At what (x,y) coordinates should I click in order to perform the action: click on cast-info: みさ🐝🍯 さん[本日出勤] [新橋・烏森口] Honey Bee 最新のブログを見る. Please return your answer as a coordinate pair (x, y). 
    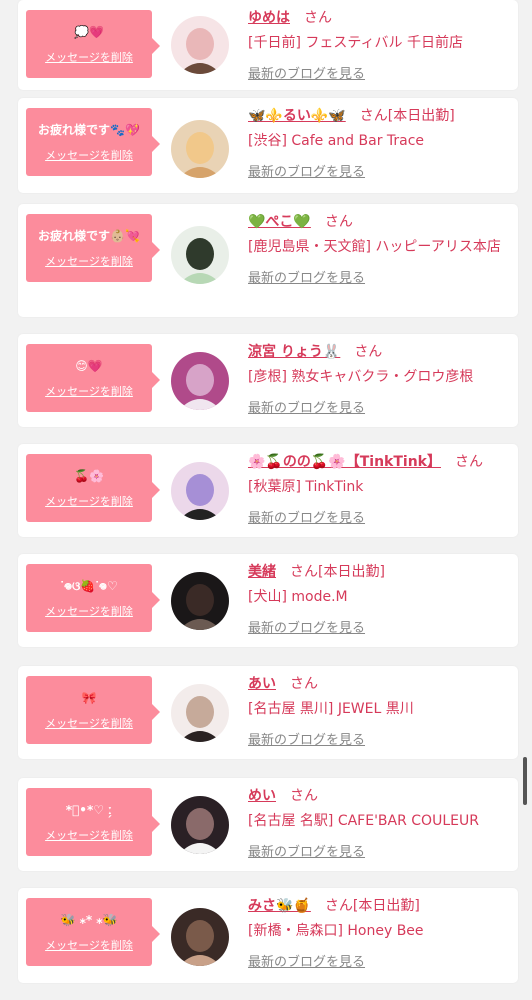
    Looking at the image, I should click on (378, 933).